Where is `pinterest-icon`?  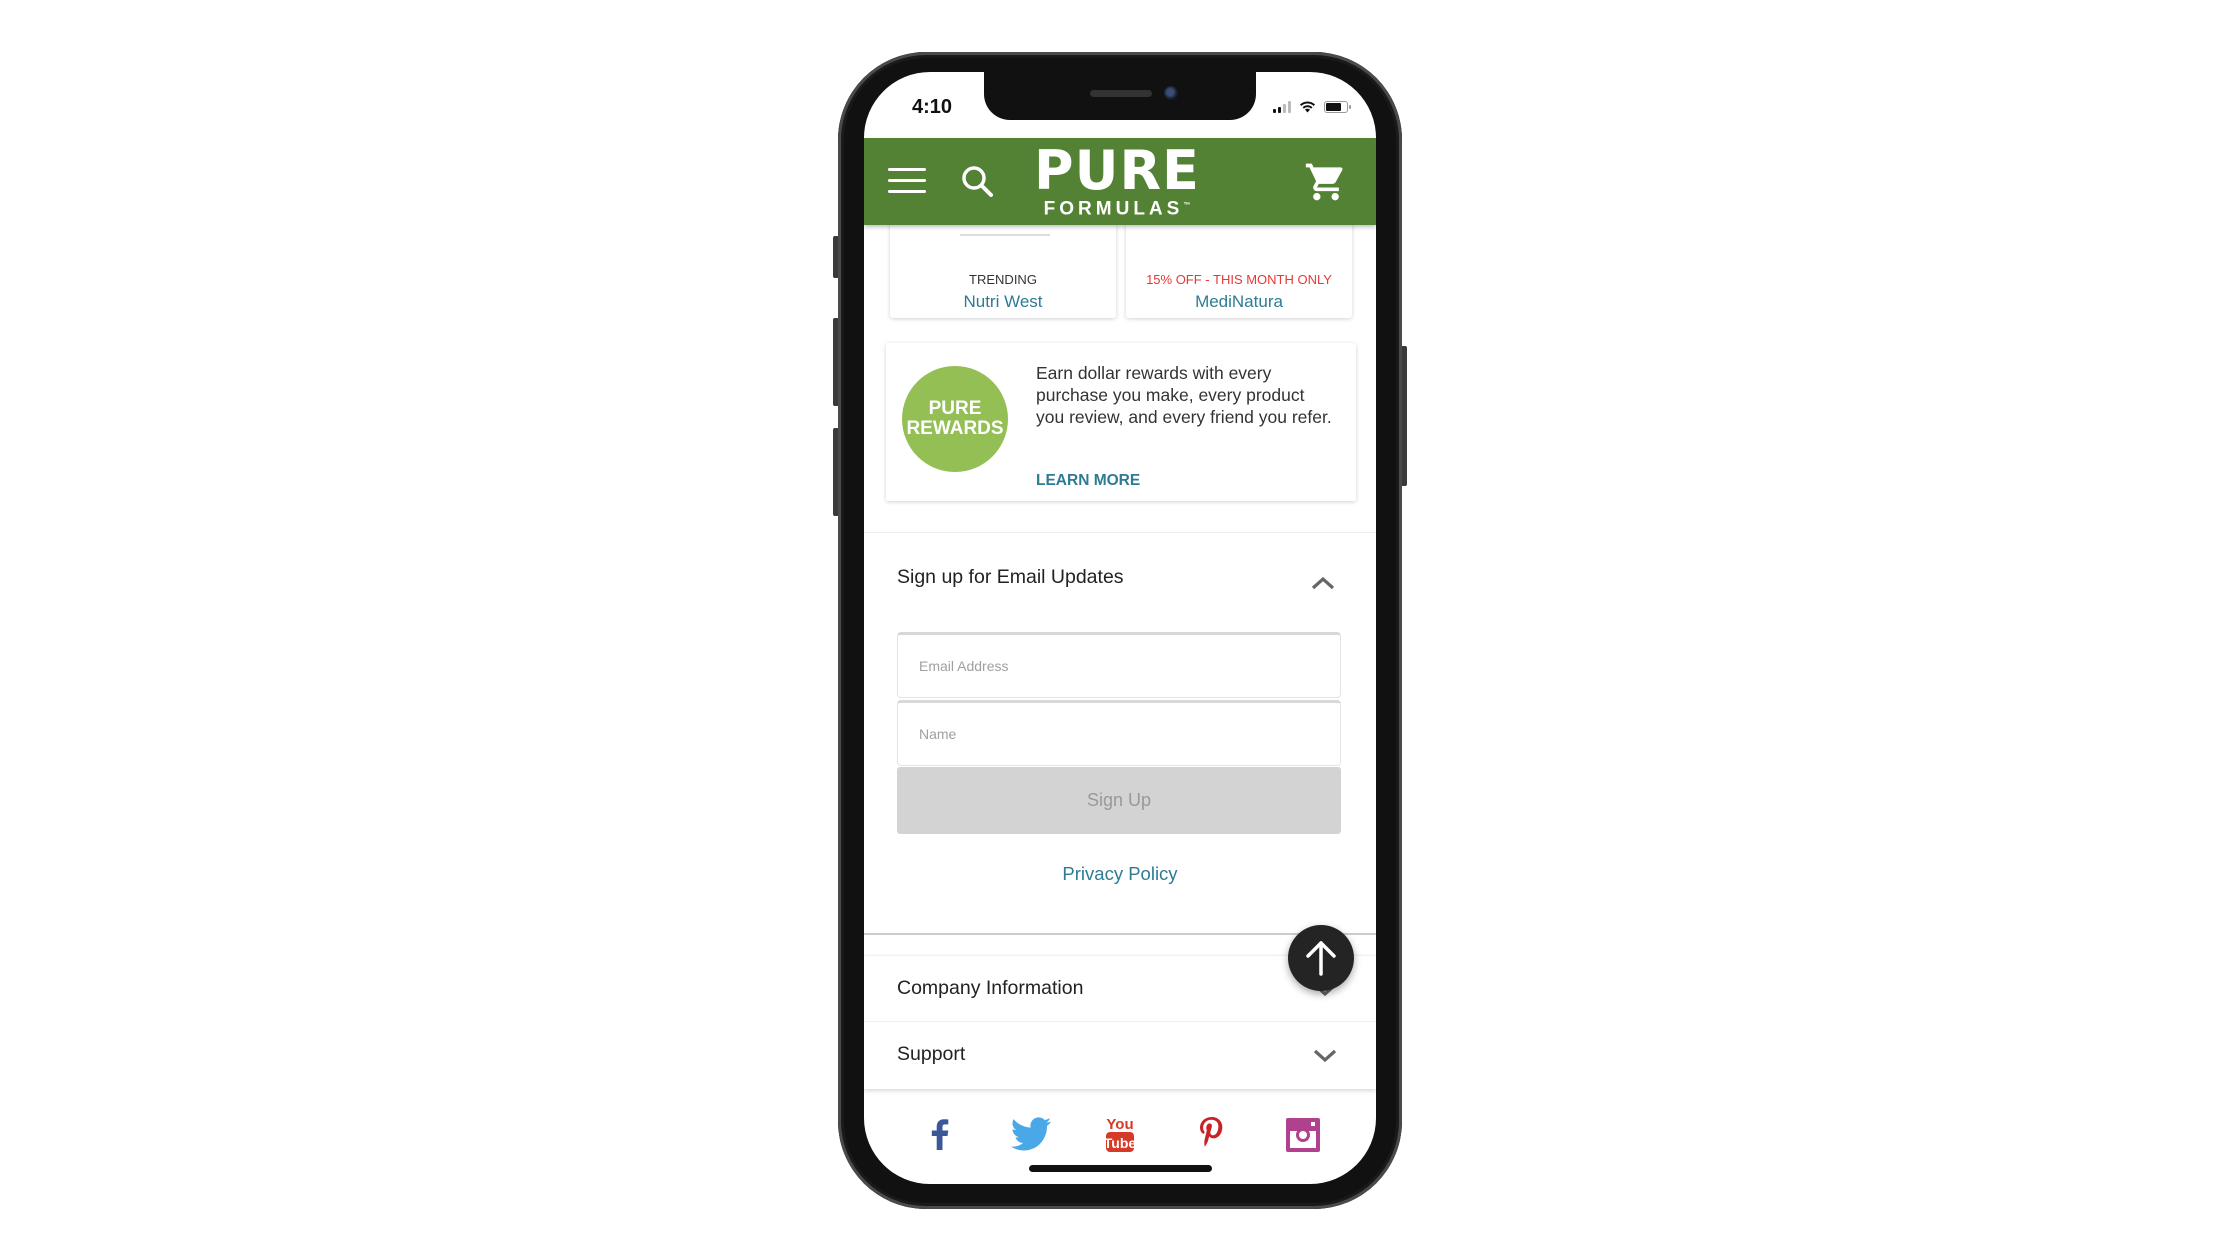 pinterest-icon is located at coordinates (1211, 1132).